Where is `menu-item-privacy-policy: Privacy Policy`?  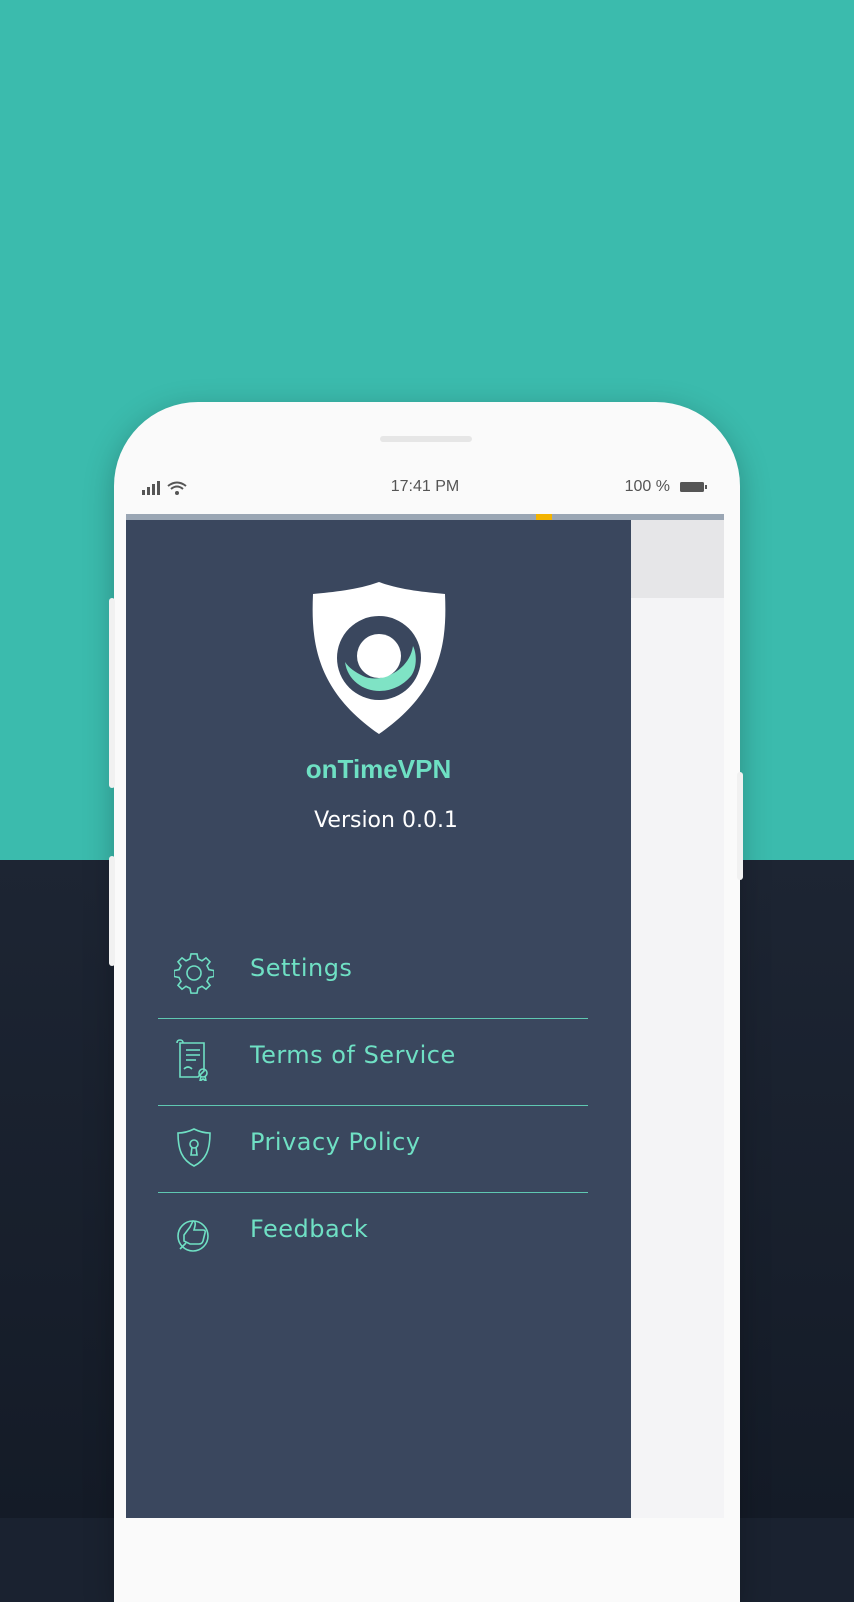 menu-item-privacy-policy: Privacy Policy is located at coordinates (373, 1149).